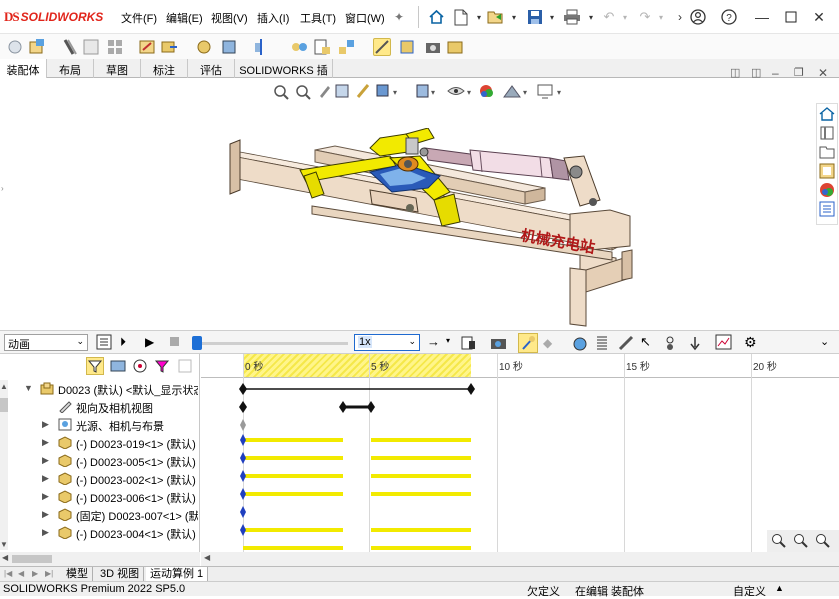 This screenshot has height=599, width=839. What do you see at coordinates (162, 367) in the screenshot?
I see `filter-results-icon` at bounding box center [162, 367].